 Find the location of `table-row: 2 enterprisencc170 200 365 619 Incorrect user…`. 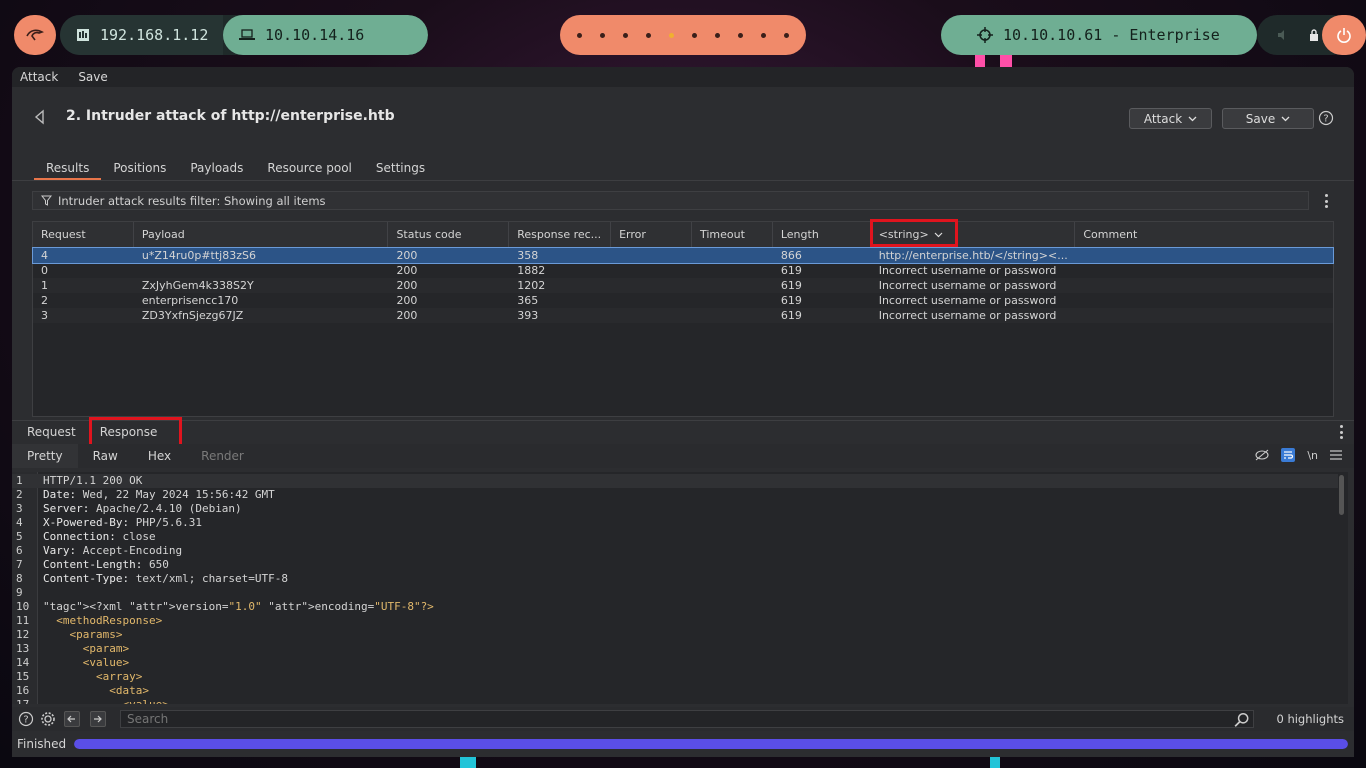

table-row: 2 enterprisencc170 200 365 619 Incorrect user… is located at coordinates (683, 300).